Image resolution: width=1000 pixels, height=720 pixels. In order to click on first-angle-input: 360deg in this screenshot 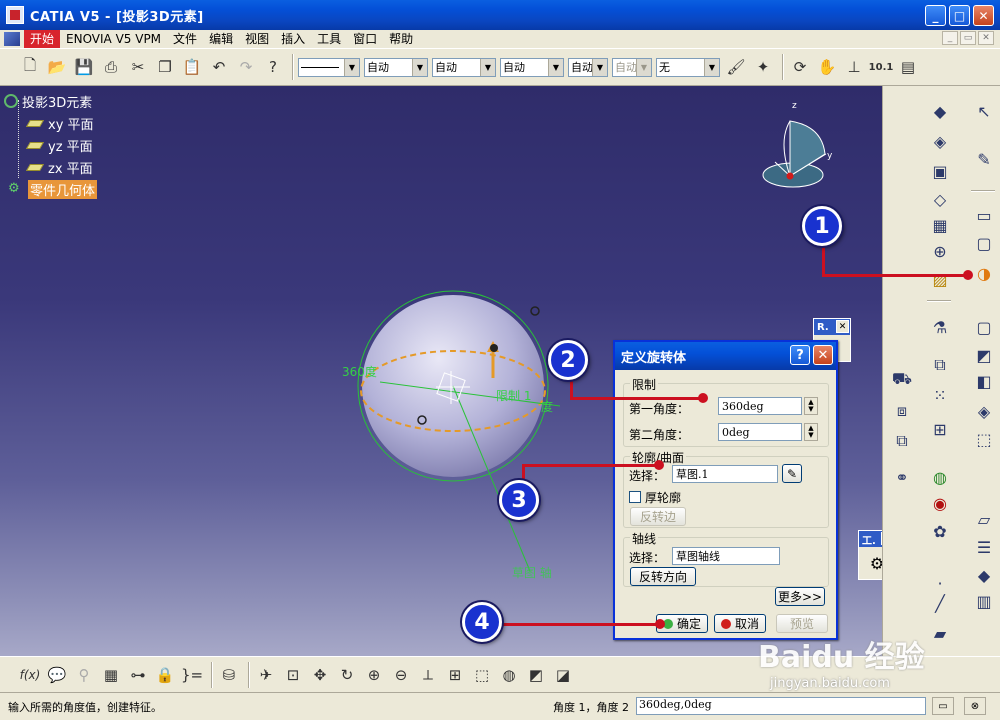, I will do `click(760, 406)`.